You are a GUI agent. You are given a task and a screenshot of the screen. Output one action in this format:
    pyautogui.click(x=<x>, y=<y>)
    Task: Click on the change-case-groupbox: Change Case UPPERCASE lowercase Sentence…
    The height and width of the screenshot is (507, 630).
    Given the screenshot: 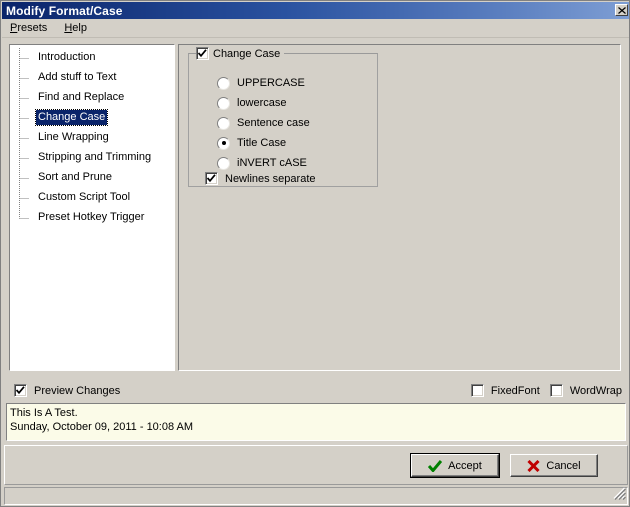 What is the action you would take?
    pyautogui.click(x=283, y=116)
    